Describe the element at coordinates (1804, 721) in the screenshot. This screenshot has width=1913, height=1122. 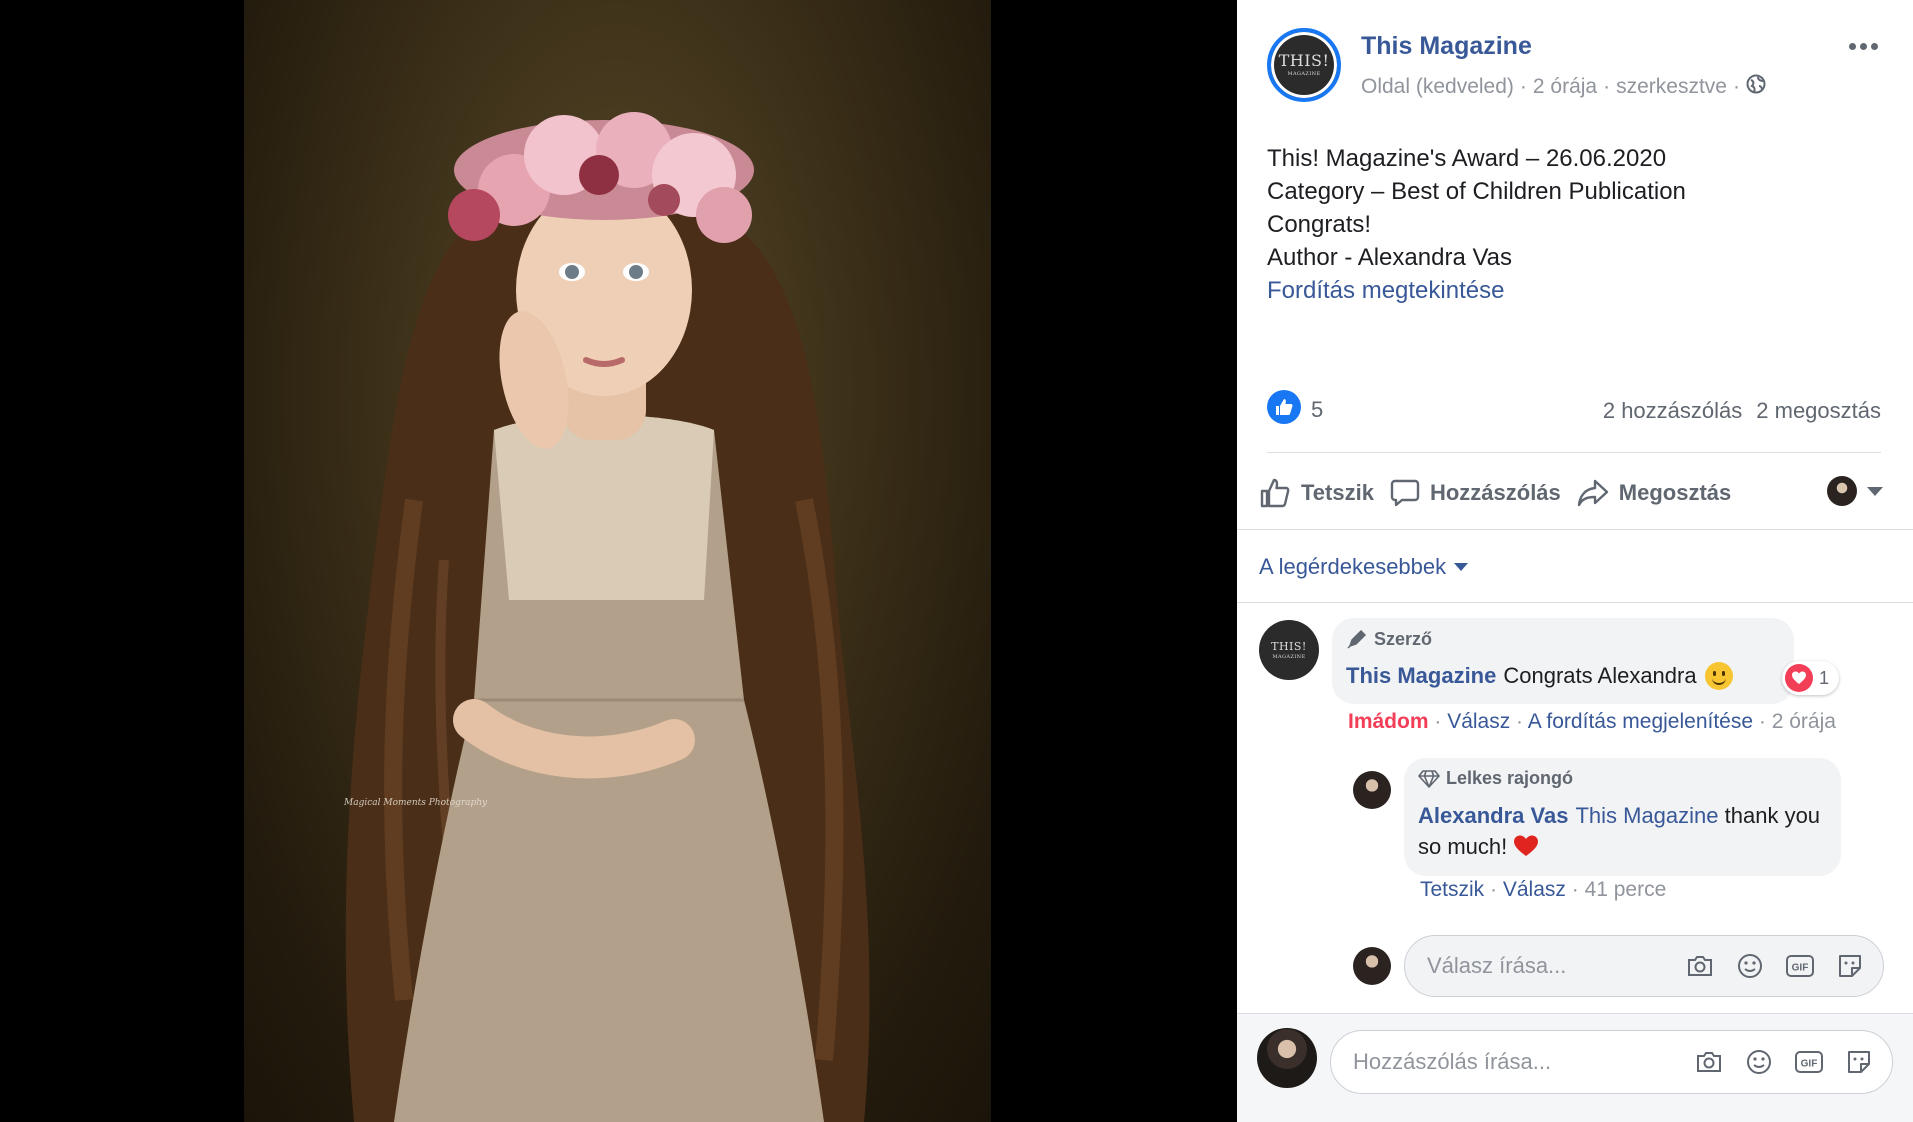
I see `comment-time: 2 órája` at that location.